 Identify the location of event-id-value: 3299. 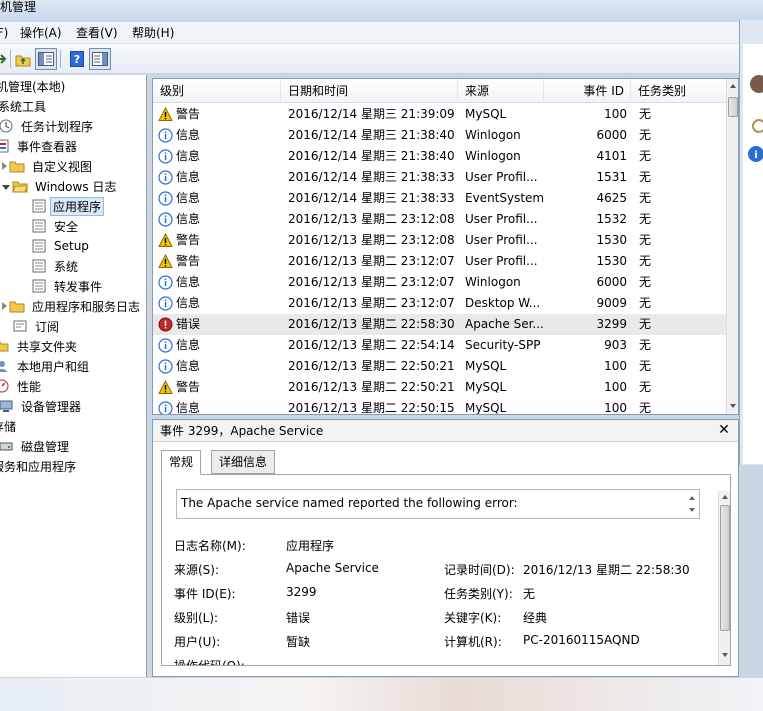
(301, 592).